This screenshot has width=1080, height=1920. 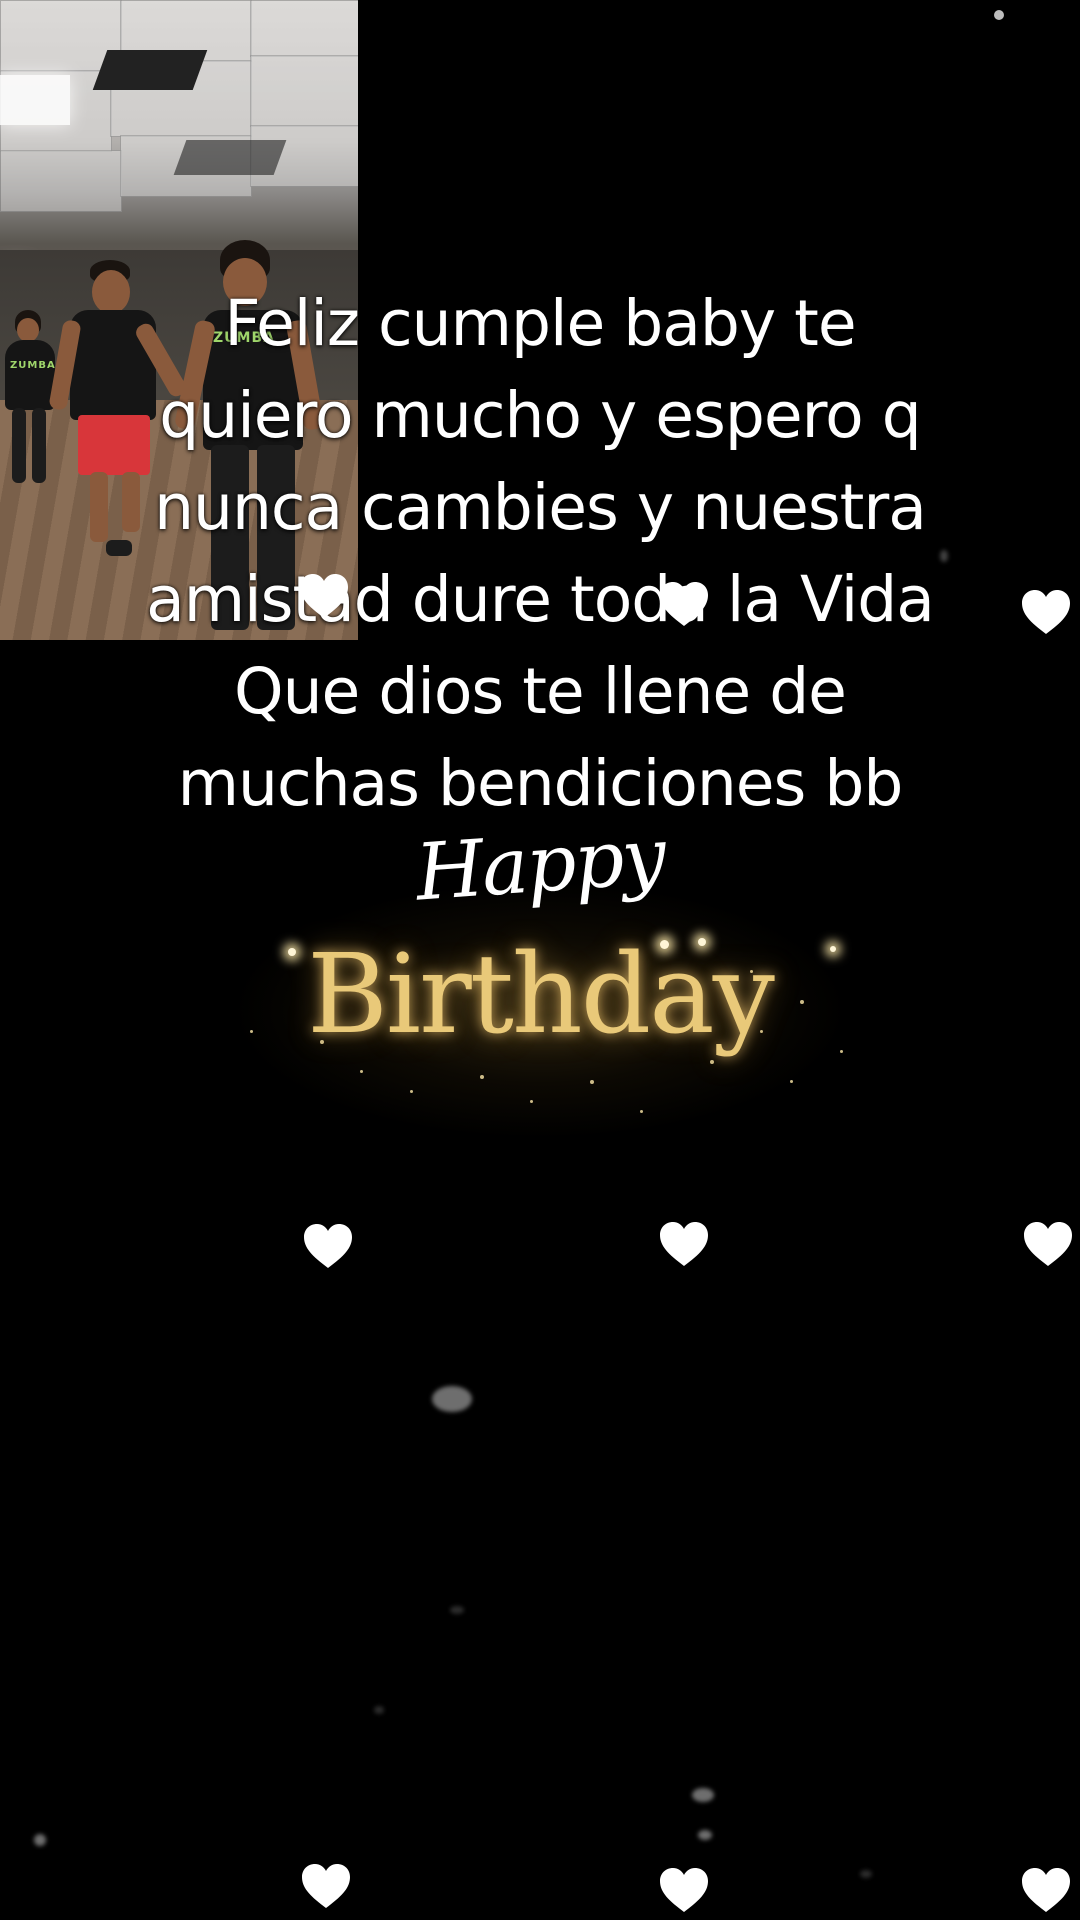 I want to click on caption-line: muchas bendiciones bb, so click(x=540, y=783).